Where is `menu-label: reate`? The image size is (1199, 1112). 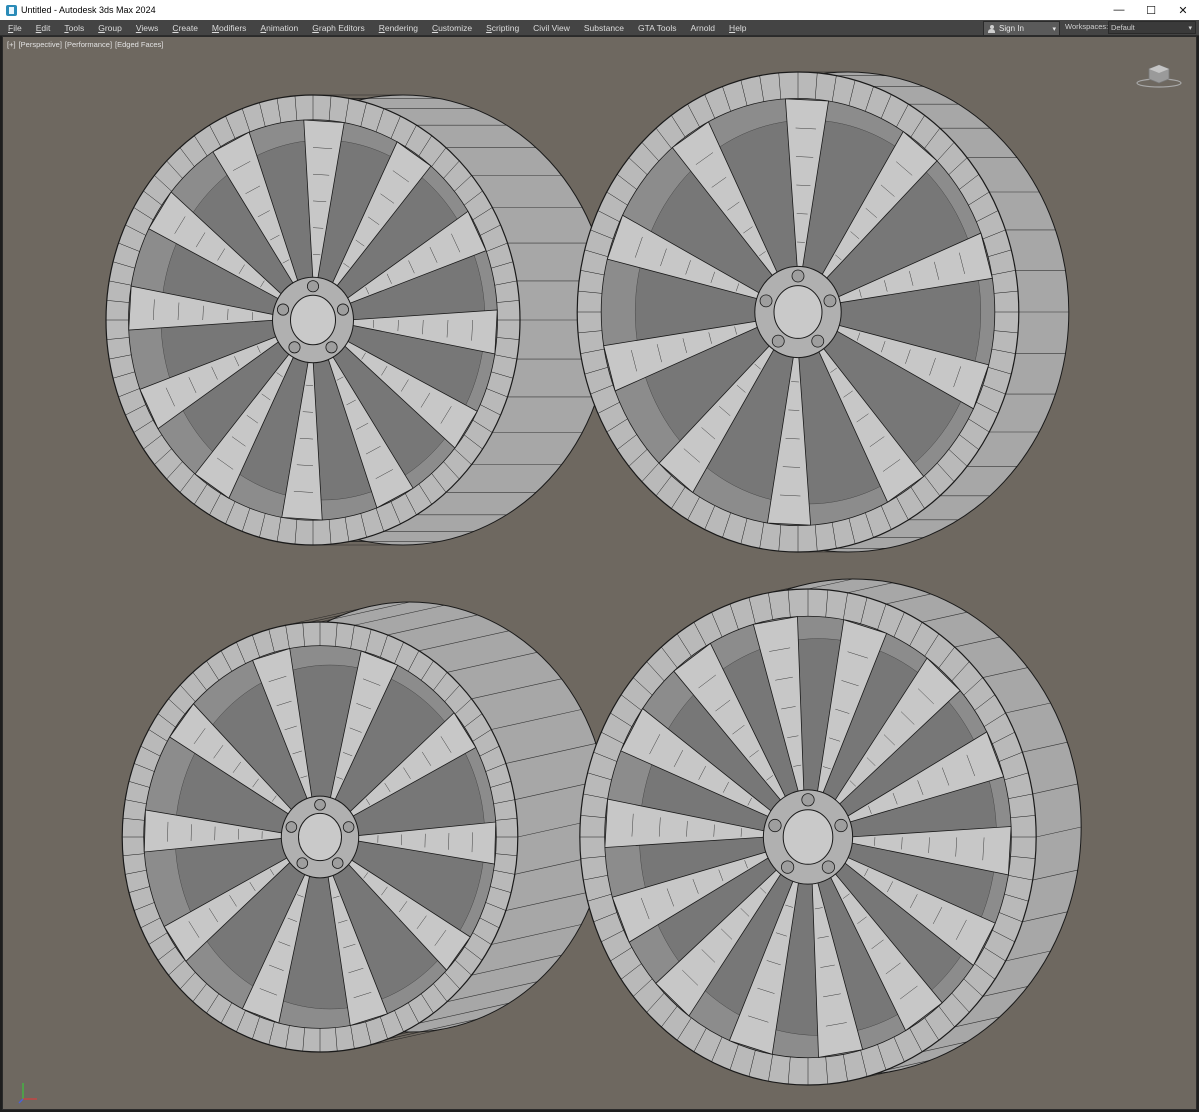
menu-label: reate is located at coordinates (188, 27).